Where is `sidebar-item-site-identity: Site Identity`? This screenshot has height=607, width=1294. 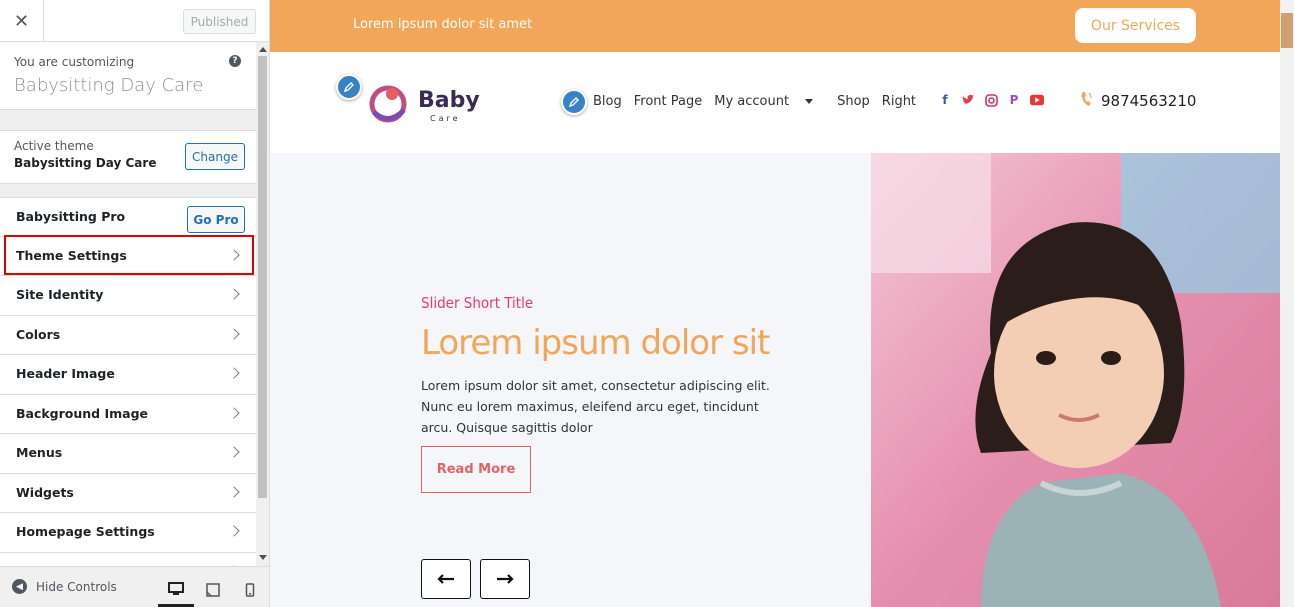 sidebar-item-site-identity: Site Identity is located at coordinates (128, 296).